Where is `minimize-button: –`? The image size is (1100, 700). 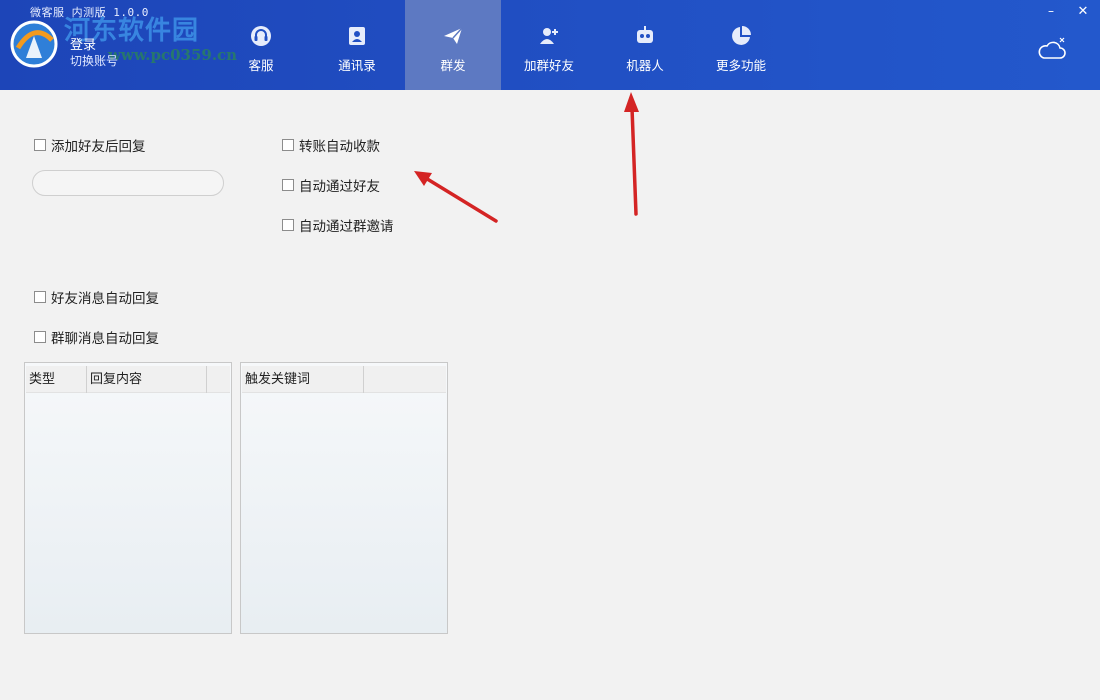
minimize-button: – is located at coordinates (1051, 11).